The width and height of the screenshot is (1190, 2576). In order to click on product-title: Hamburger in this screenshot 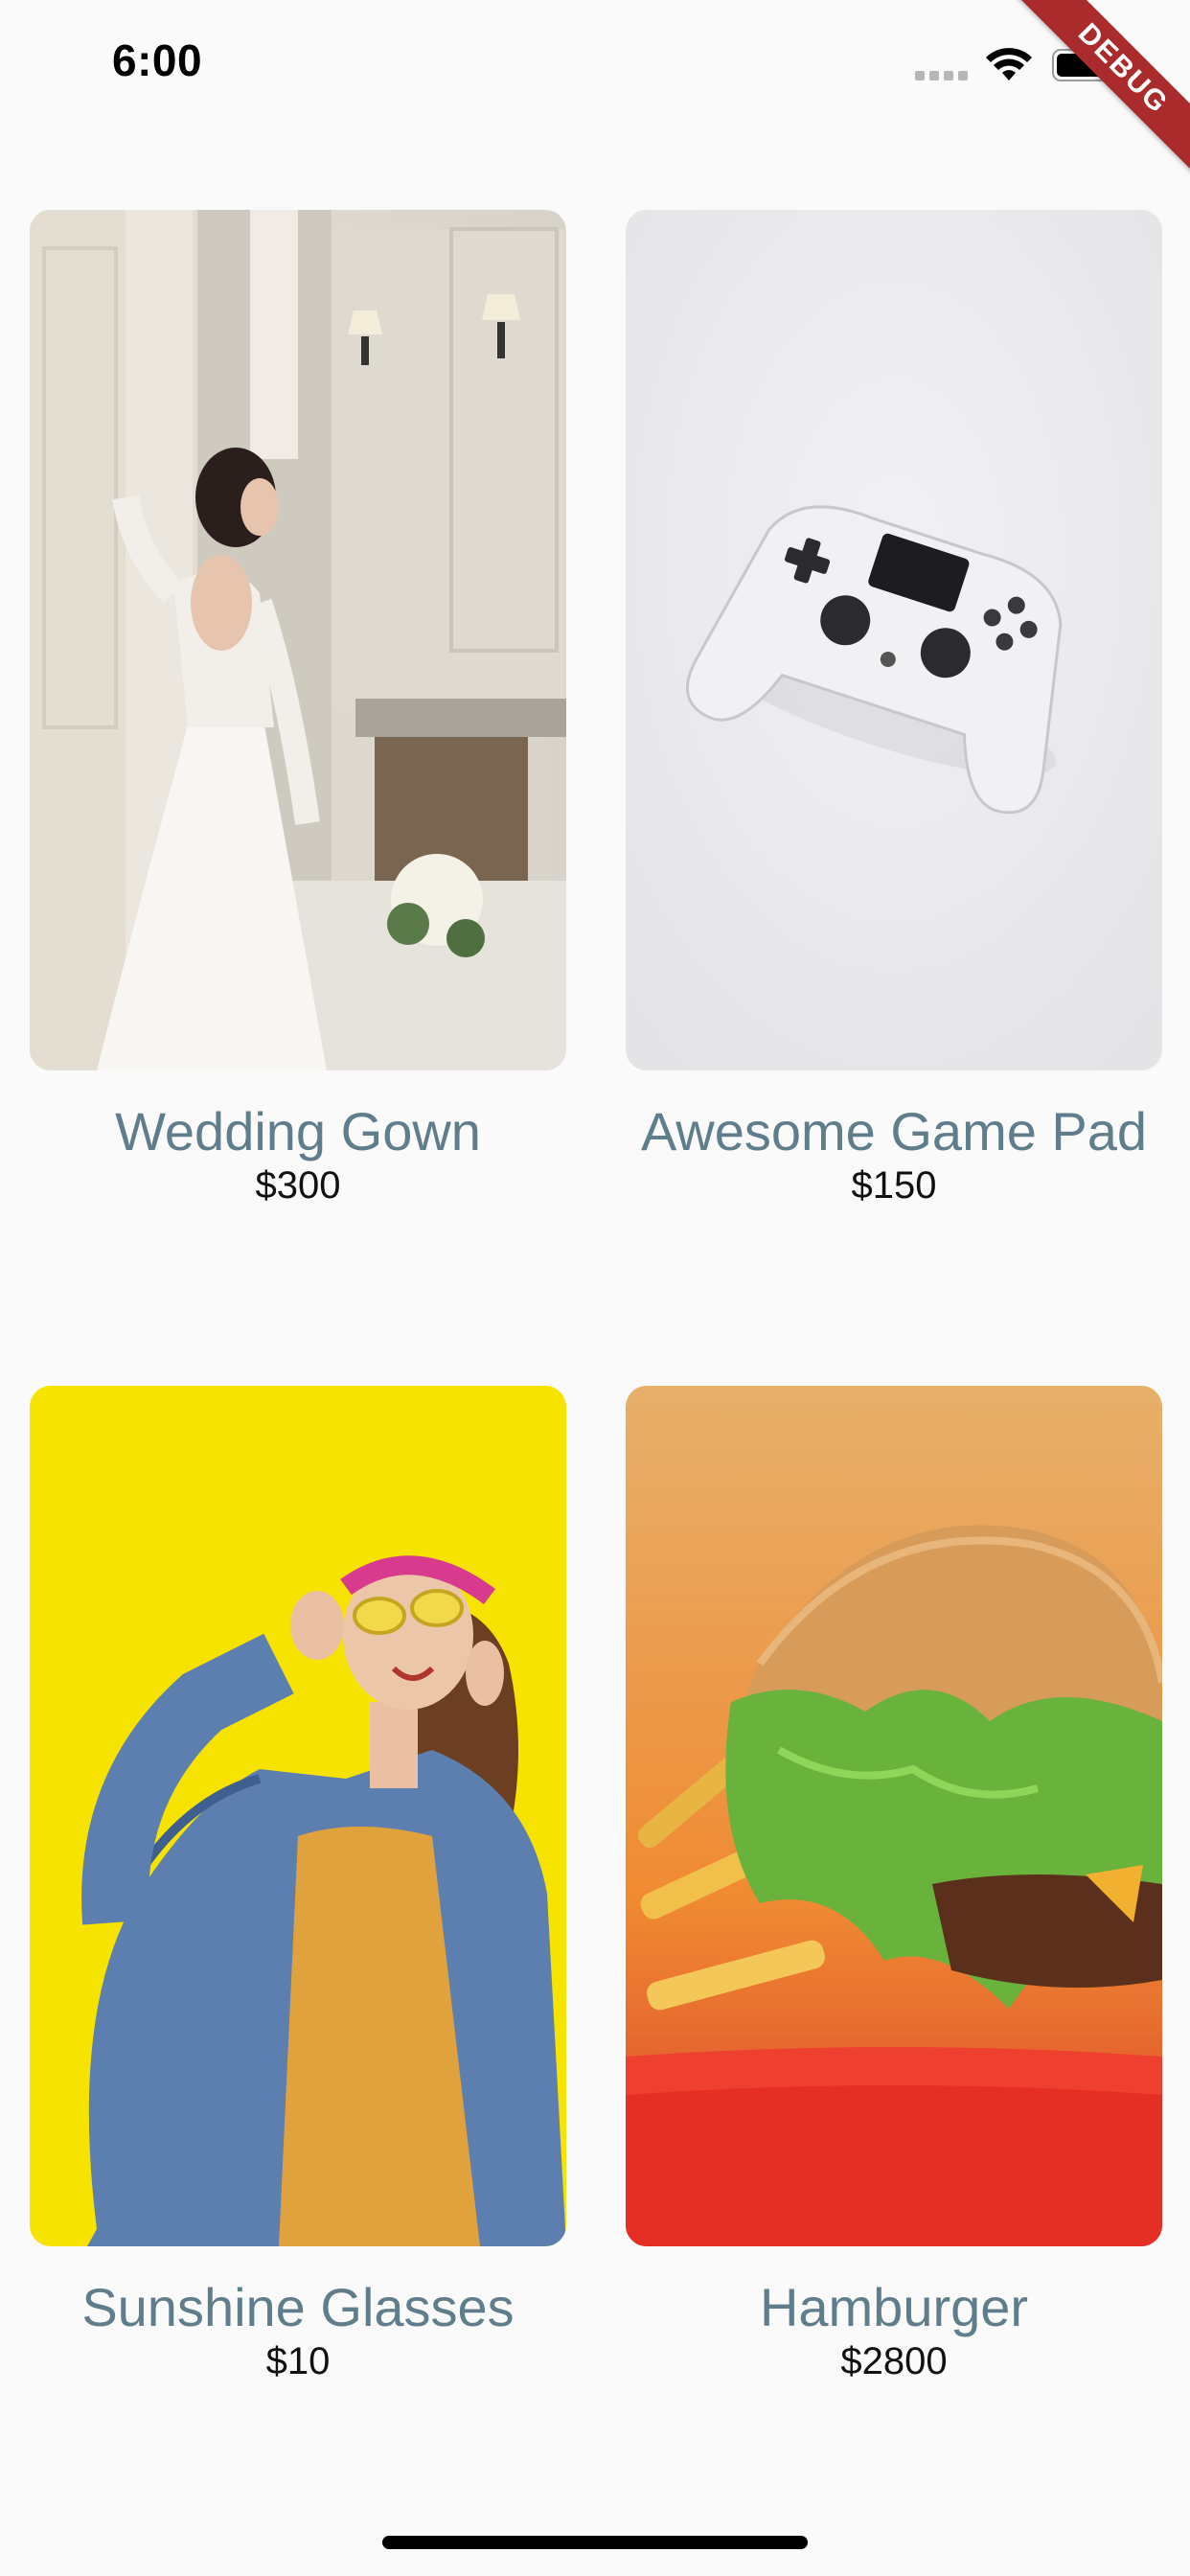, I will do `click(894, 2307)`.